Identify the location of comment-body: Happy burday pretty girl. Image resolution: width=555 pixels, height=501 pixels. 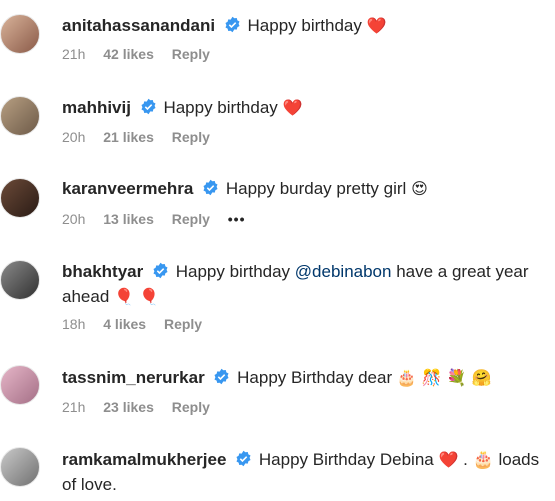
(316, 188).